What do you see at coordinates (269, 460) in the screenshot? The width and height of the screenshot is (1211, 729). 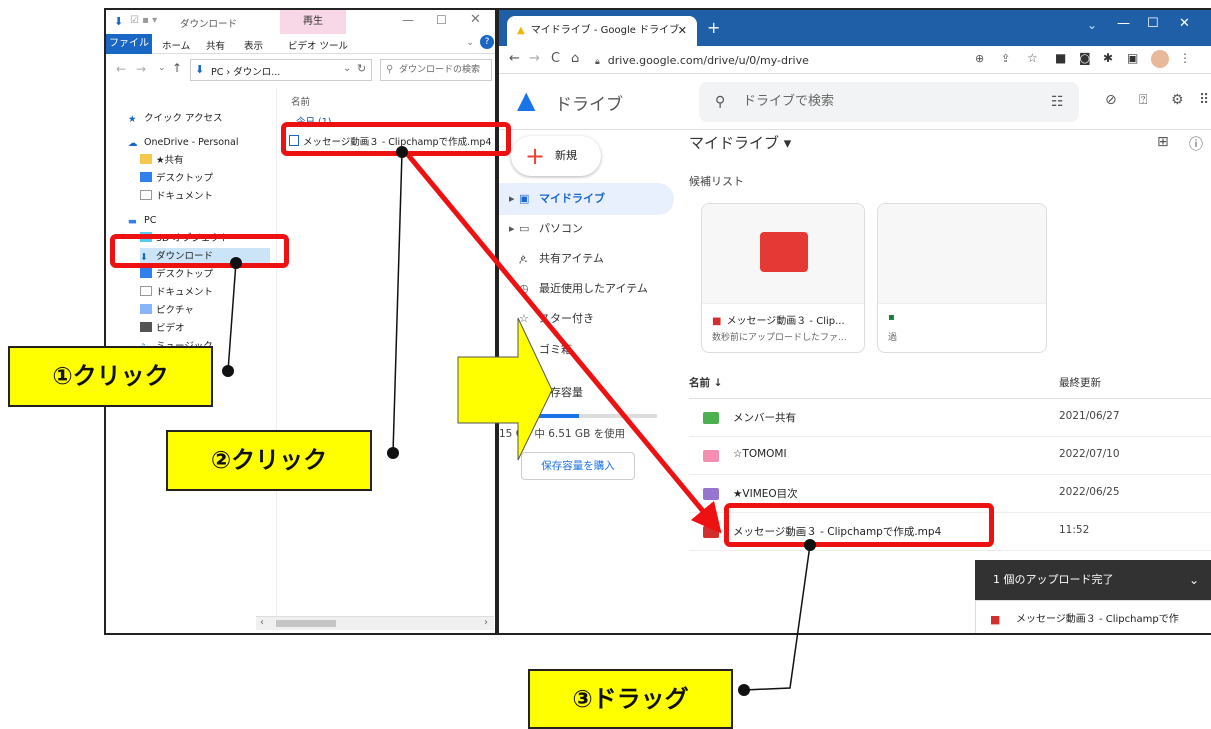 I see `callout-step2: ②クリック` at bounding box center [269, 460].